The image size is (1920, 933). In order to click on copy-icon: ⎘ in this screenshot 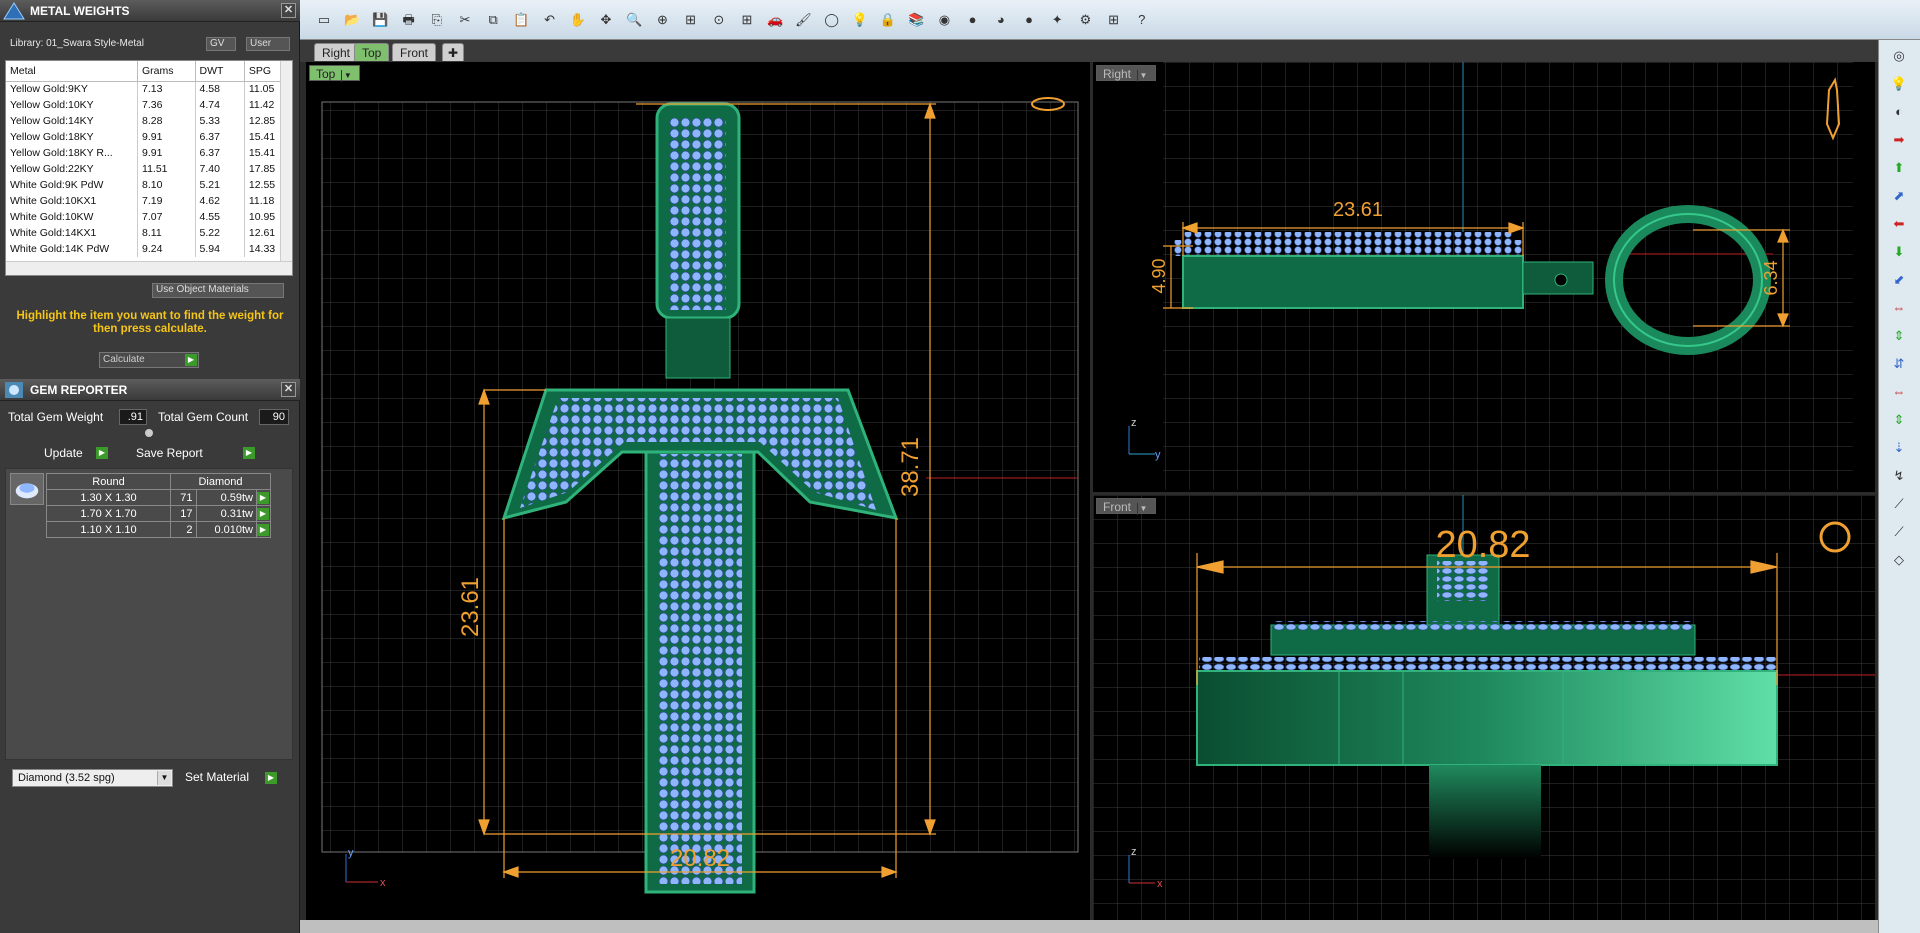, I will do `click(437, 20)`.